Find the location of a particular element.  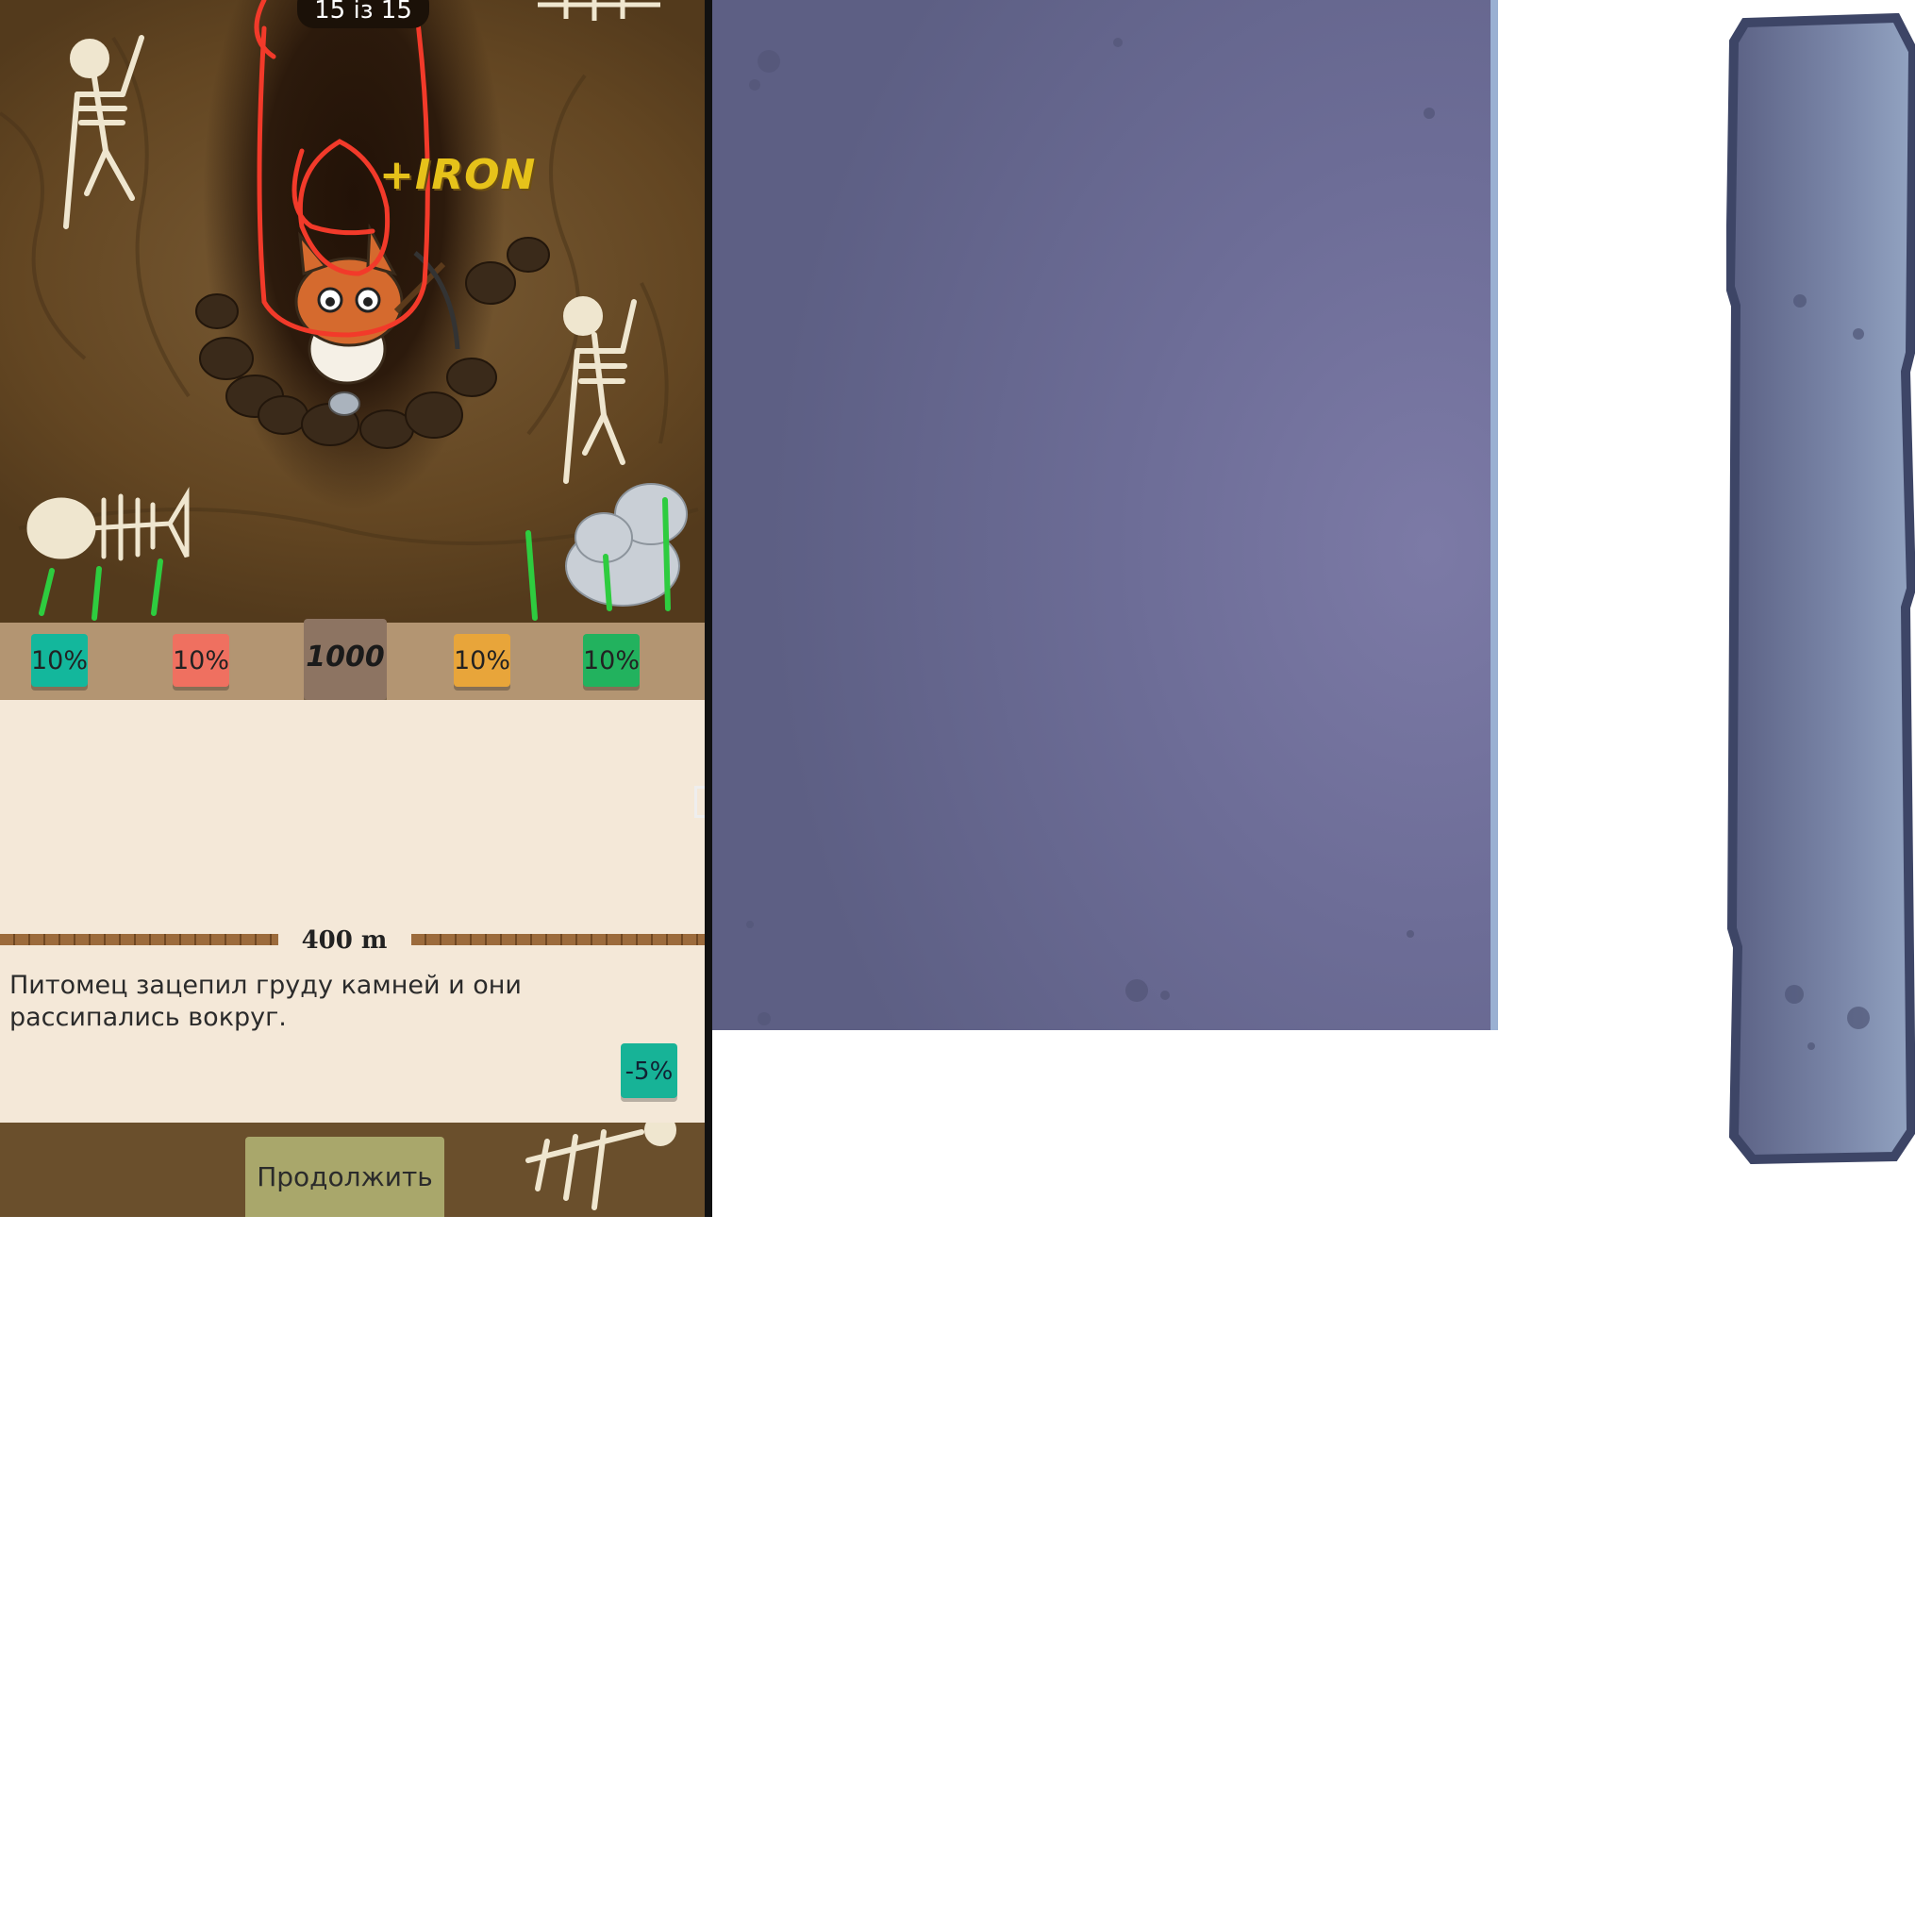

bonus-badge-red: 10% is located at coordinates (201, 660).